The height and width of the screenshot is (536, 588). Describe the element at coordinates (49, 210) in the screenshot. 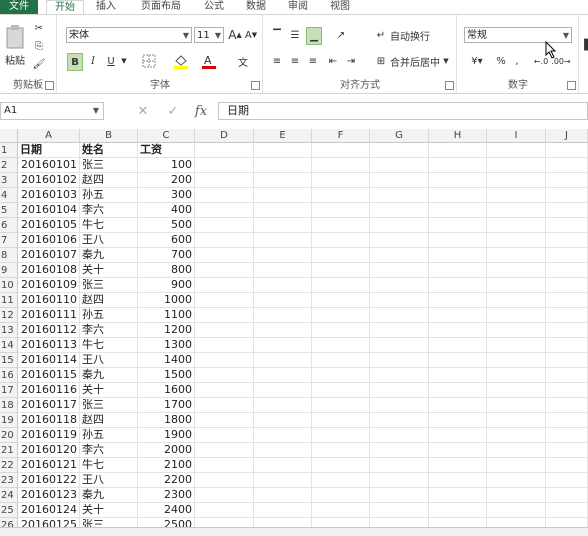

I see `table-cell: 20160104` at that location.